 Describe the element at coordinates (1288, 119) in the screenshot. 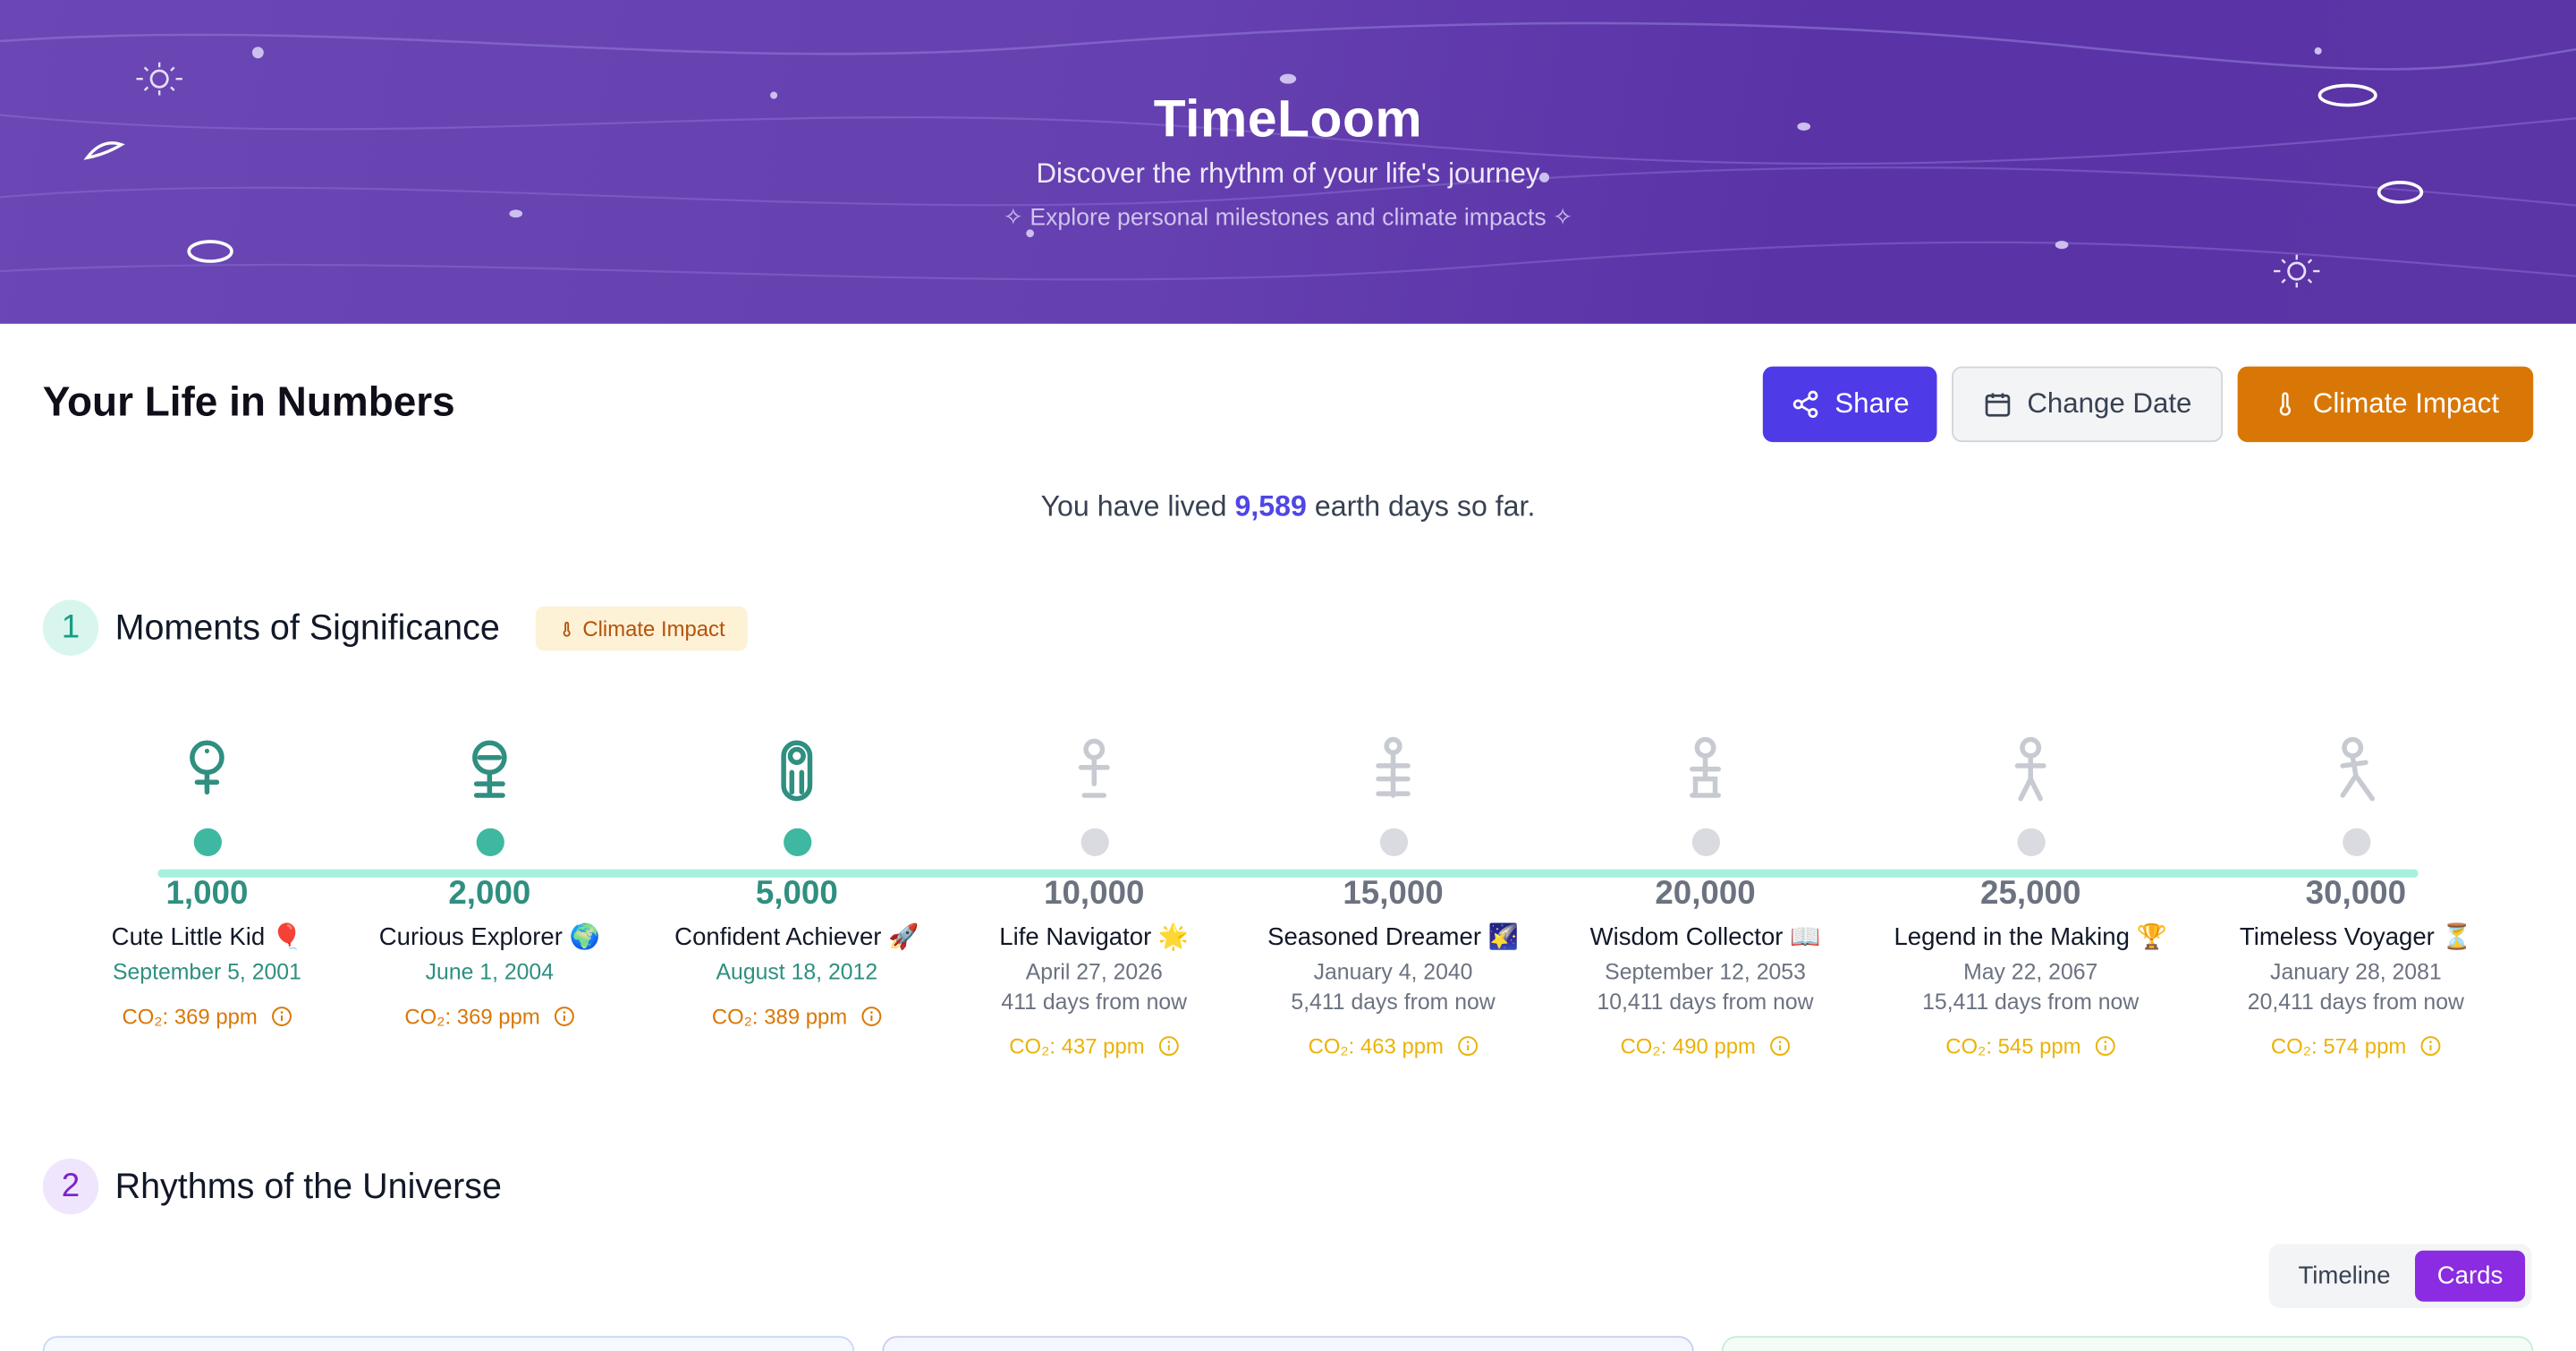

I see `app-title: TimeLoom` at that location.